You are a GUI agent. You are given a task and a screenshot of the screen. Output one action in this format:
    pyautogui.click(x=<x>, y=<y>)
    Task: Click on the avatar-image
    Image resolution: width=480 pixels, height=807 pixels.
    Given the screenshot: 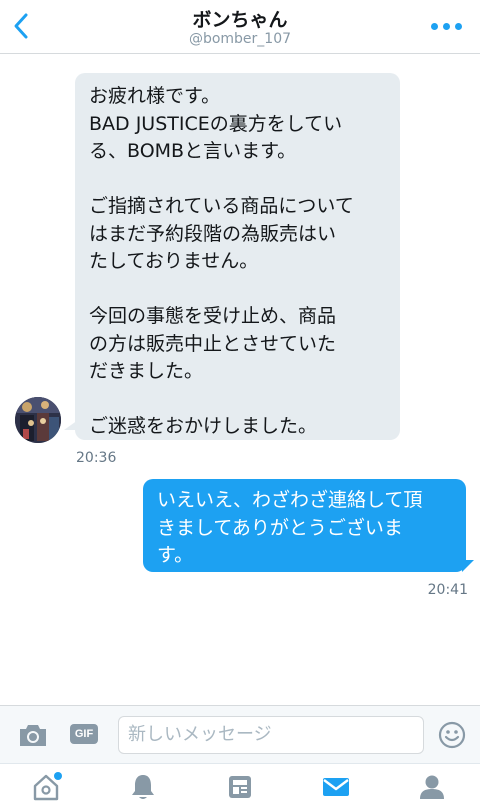 What is the action you would take?
    pyautogui.click(x=38, y=420)
    